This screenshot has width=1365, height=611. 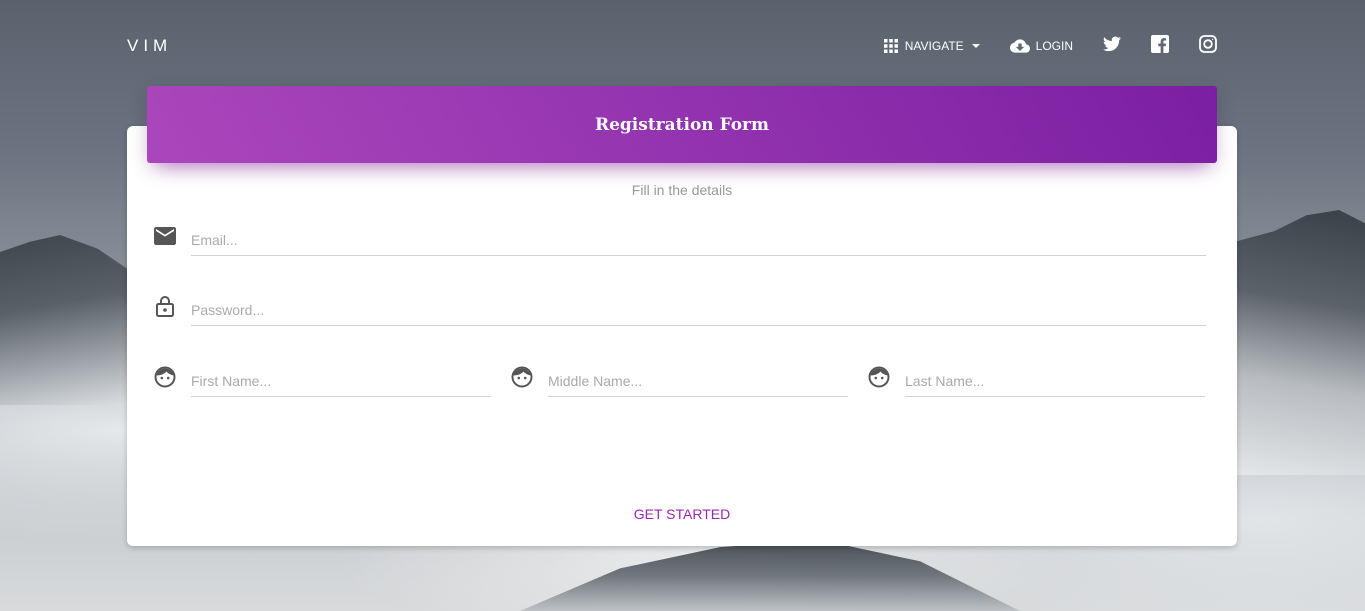 I want to click on navigate-dropdown: NAVIGATE, so click(x=931, y=46).